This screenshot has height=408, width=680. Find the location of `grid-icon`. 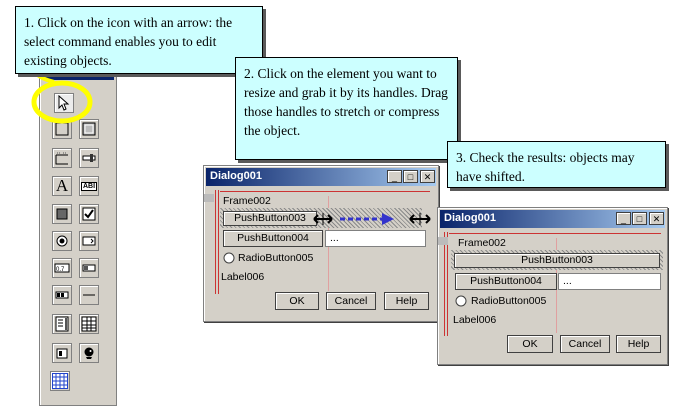

grid-icon is located at coordinates (89, 324).